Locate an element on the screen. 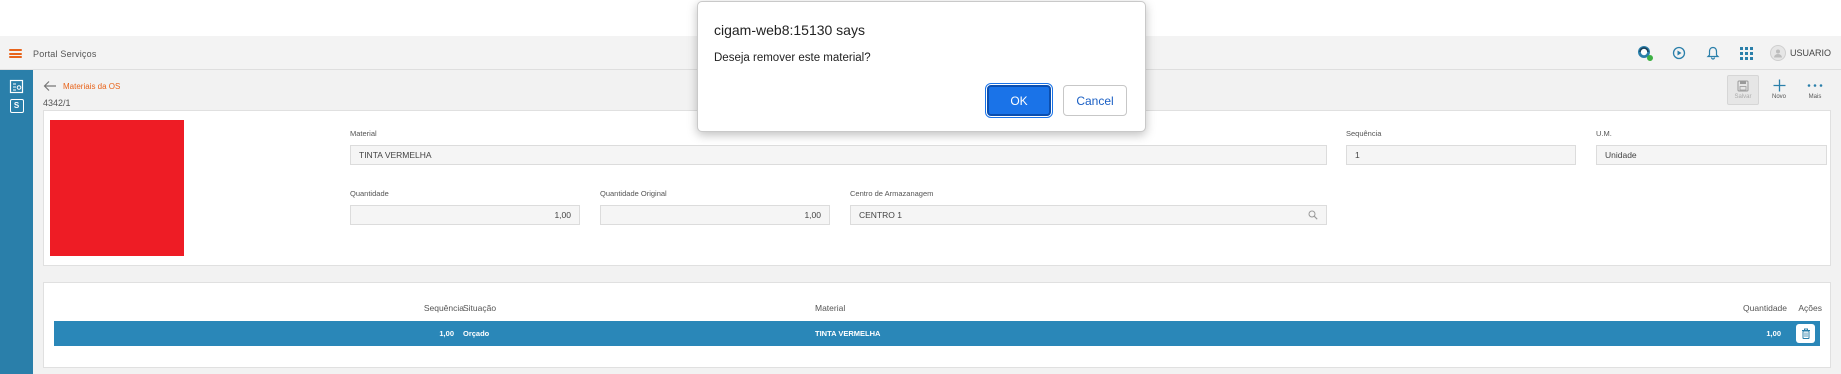  trash-icon is located at coordinates (1805, 333).